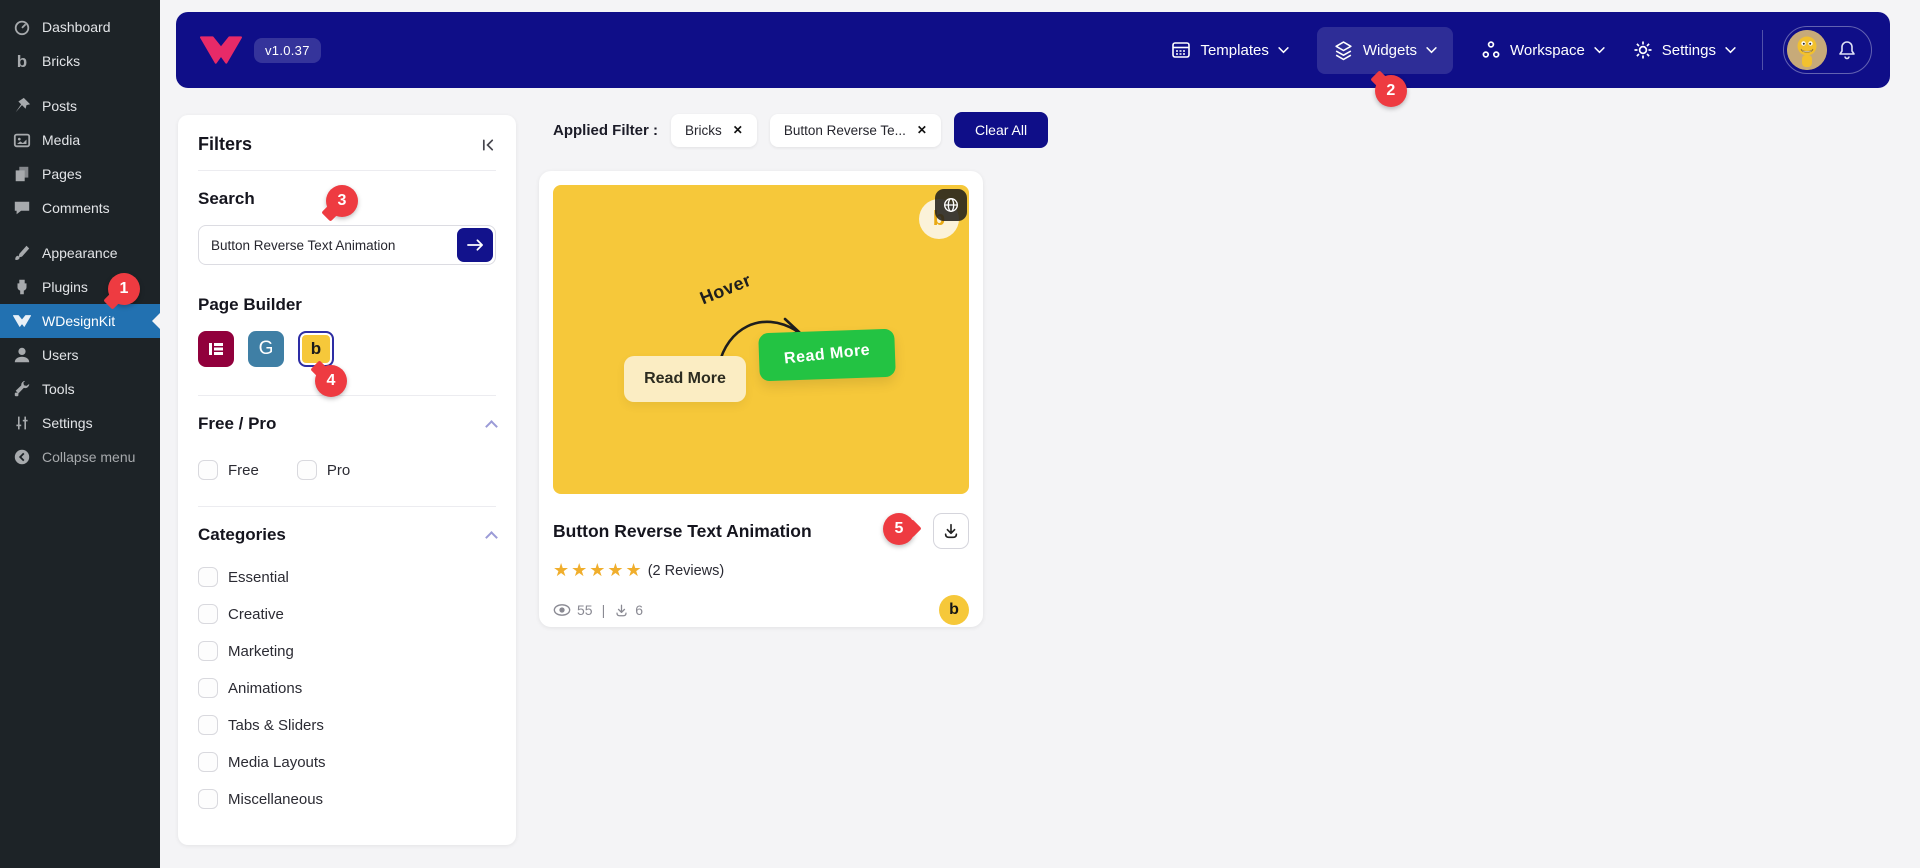  Describe the element at coordinates (488, 145) in the screenshot. I see `collapse-panel-icon` at that location.